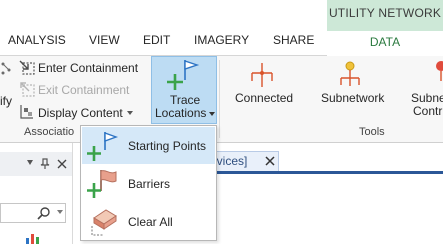 This screenshot has width=443, height=244. What do you see at coordinates (27, 89) in the screenshot?
I see `exit-containment-icon` at bounding box center [27, 89].